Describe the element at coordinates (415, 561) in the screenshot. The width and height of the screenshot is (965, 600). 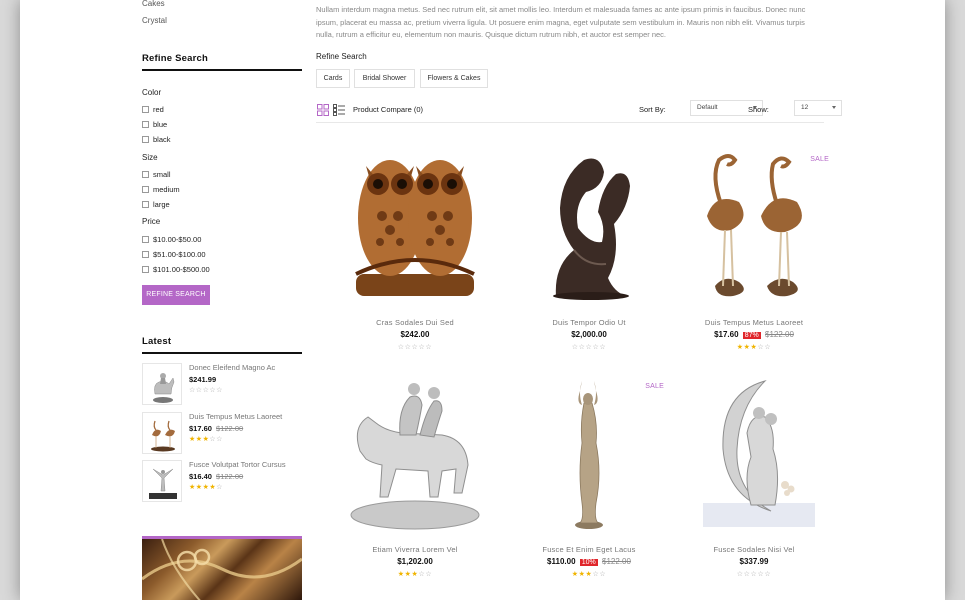
I see `price-current: $1,202.00` at that location.